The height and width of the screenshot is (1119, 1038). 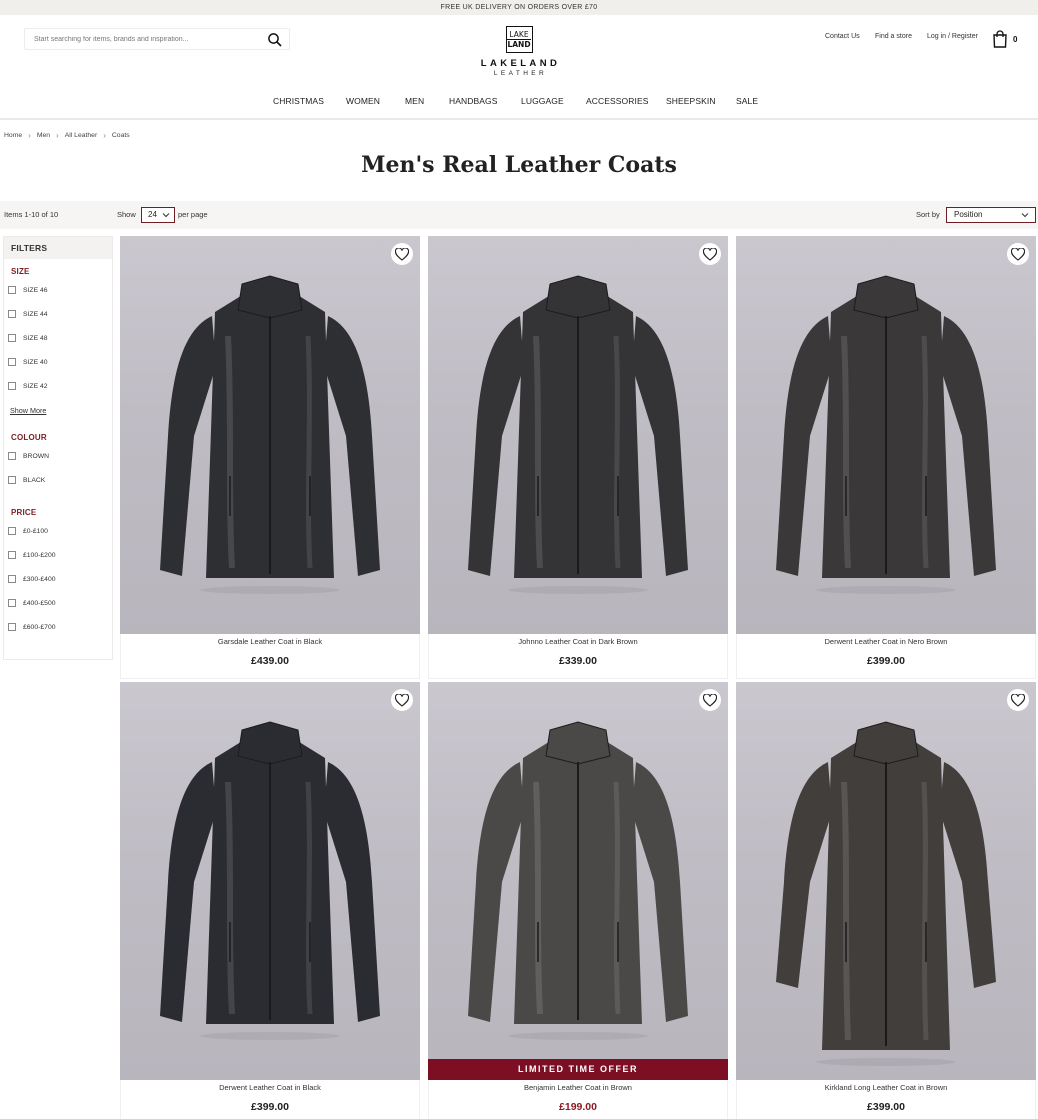 I want to click on per-page-select: 24, so click(x=158, y=215).